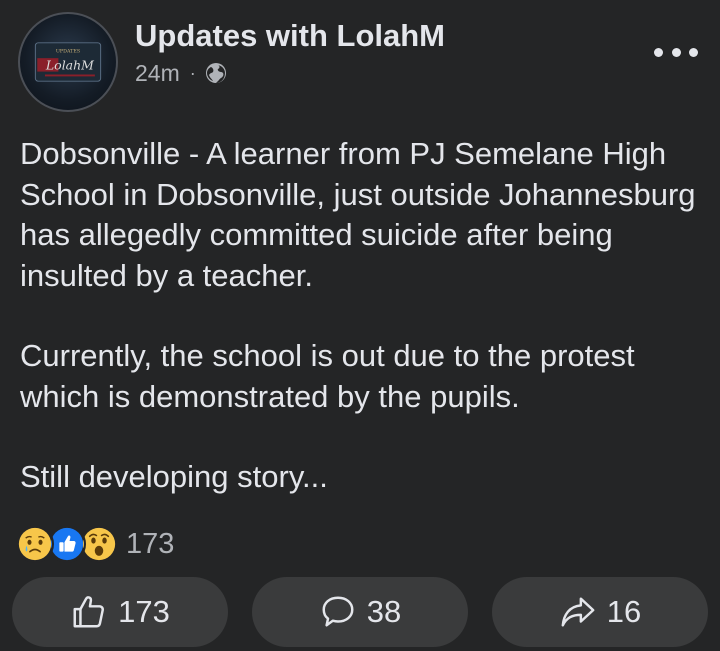 The width and height of the screenshot is (720, 651). I want to click on like-button: 173, so click(120, 612).